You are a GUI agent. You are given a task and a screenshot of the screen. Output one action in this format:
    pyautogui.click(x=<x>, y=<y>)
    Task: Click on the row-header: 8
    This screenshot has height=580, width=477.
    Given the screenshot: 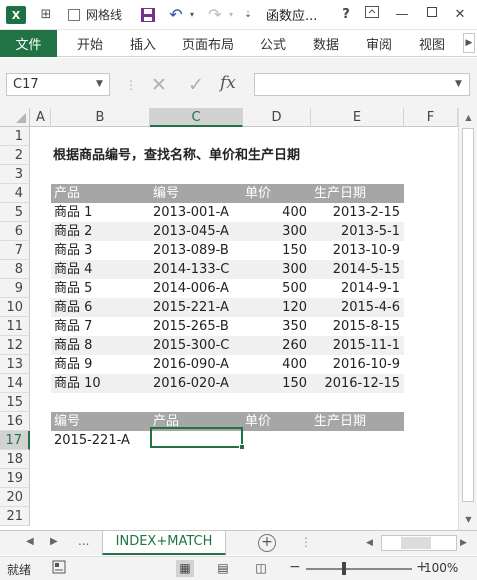 What is the action you would take?
    pyautogui.click(x=15, y=269)
    